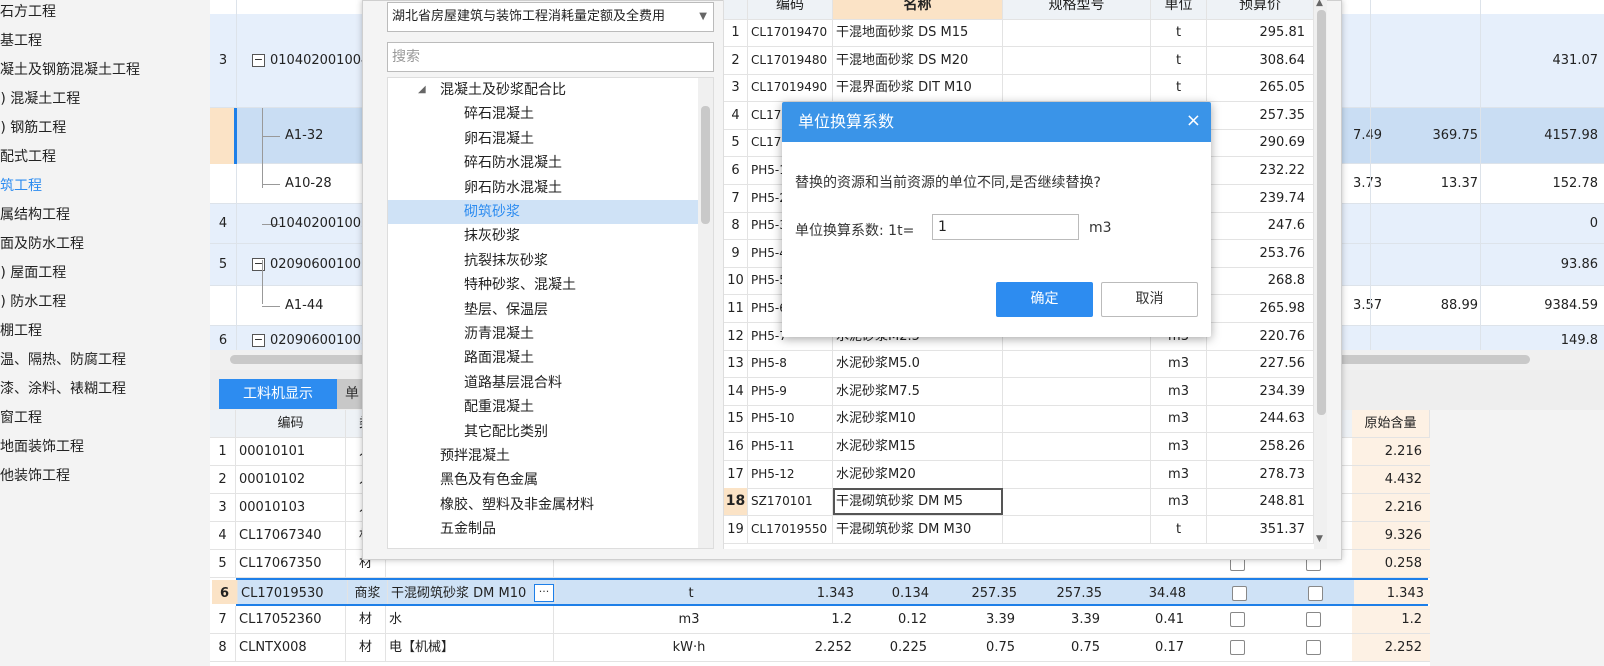  Describe the element at coordinates (543, 529) in the screenshot. I see `category-item: 五金制品` at that location.